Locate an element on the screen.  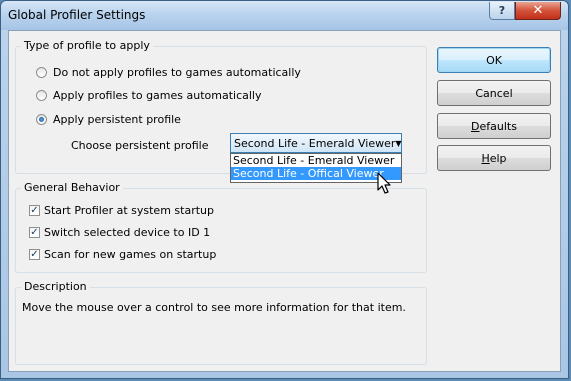
help-button-label: Help is located at coordinates (493, 158).